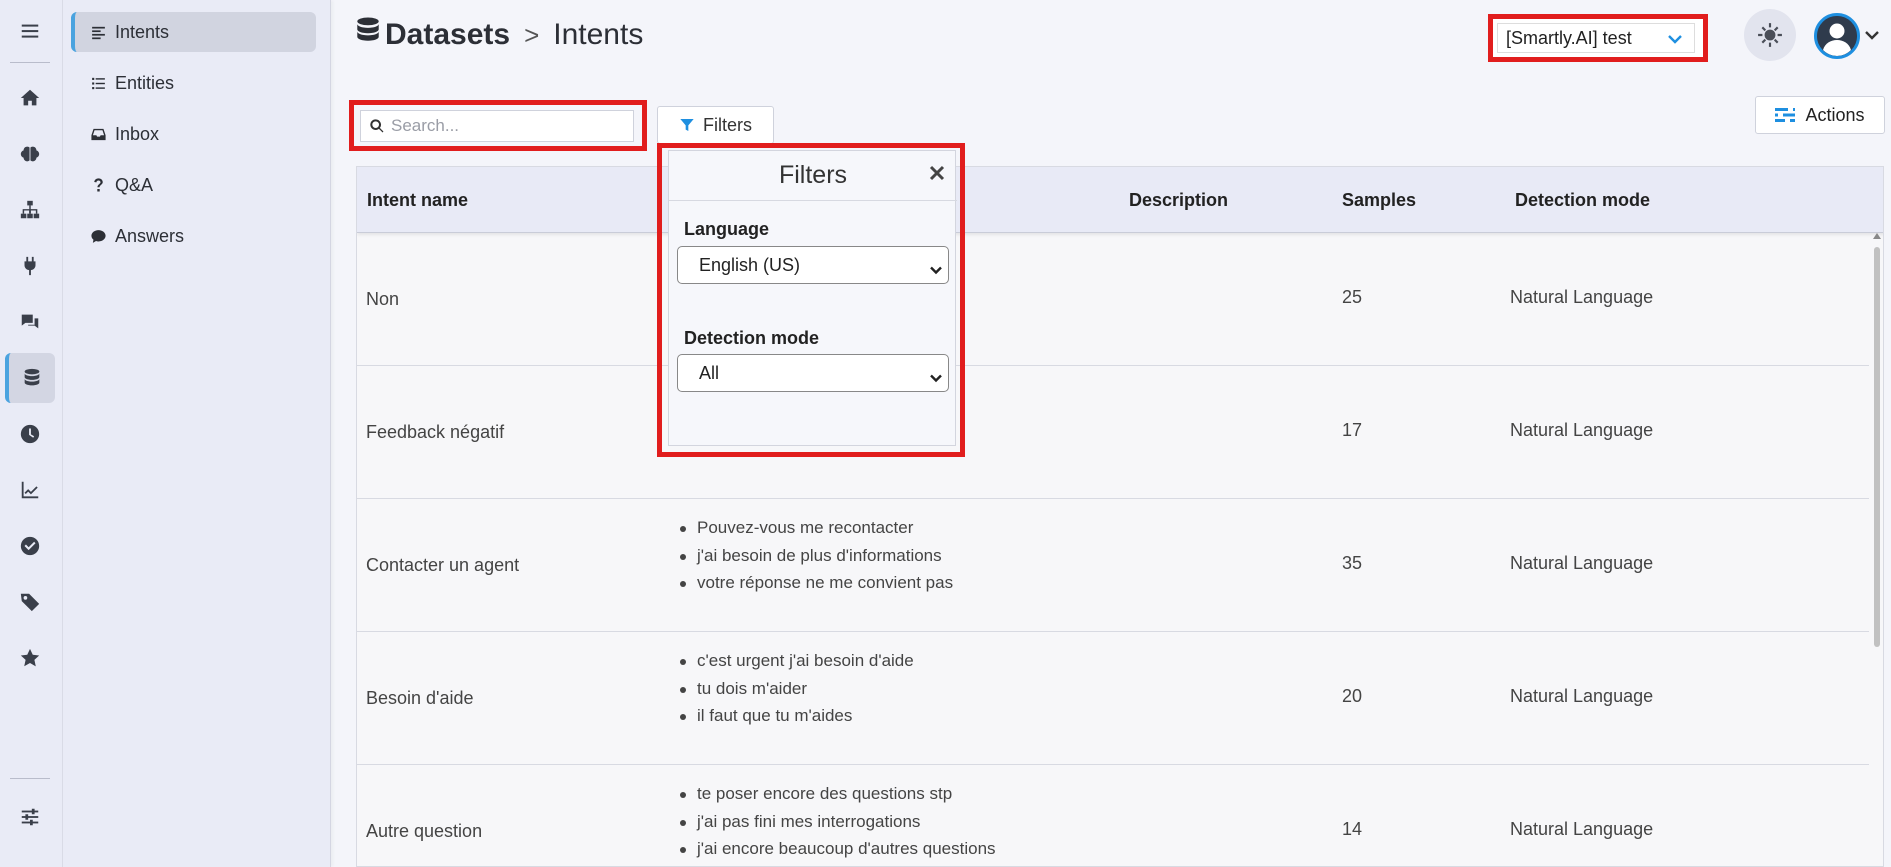 This screenshot has height=867, width=1891. I want to click on intent-name: Contacter un agent, so click(442, 565).